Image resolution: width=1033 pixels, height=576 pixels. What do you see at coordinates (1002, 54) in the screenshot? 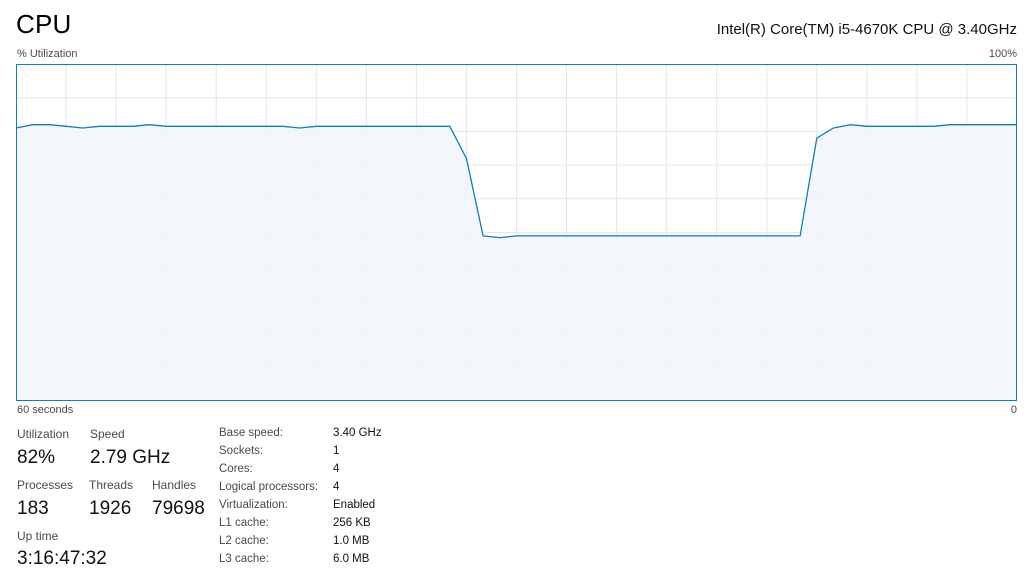
I see `y-max-label: 100%` at bounding box center [1002, 54].